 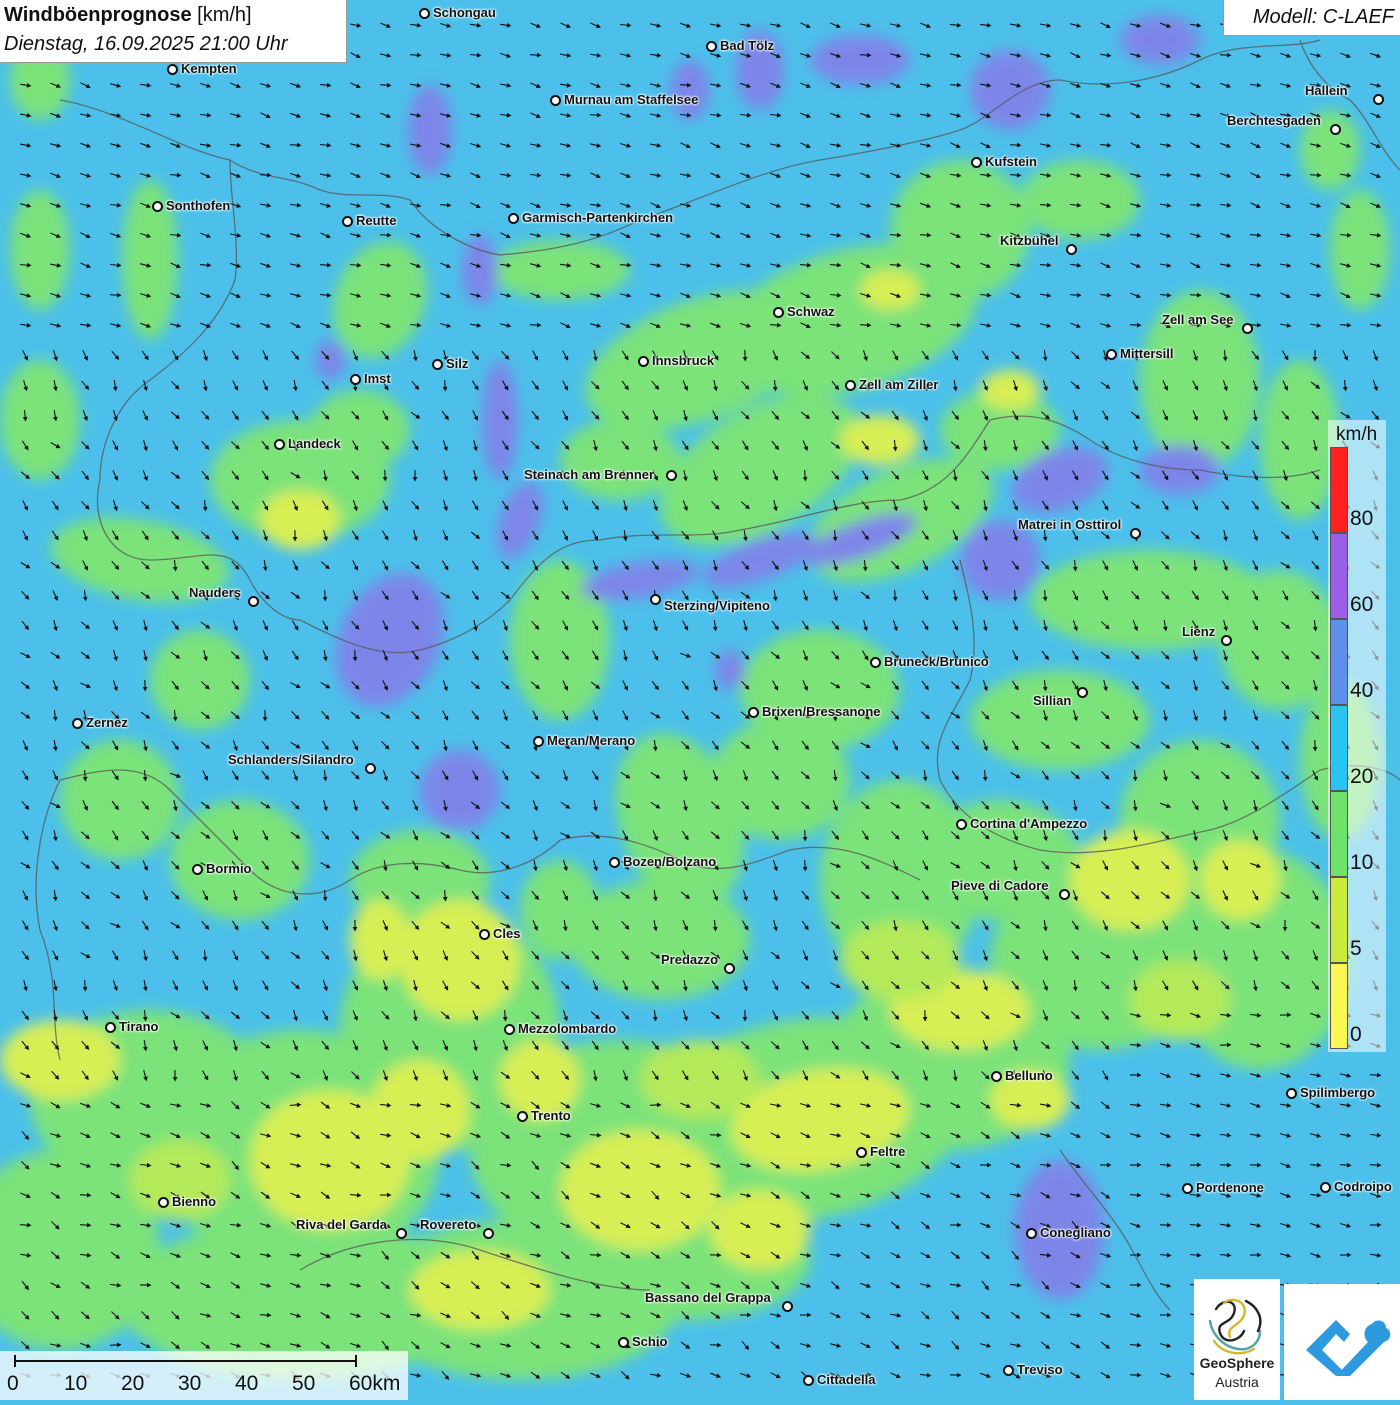 I want to click on city-label: Mezzolombardo, so click(x=567, y=1029).